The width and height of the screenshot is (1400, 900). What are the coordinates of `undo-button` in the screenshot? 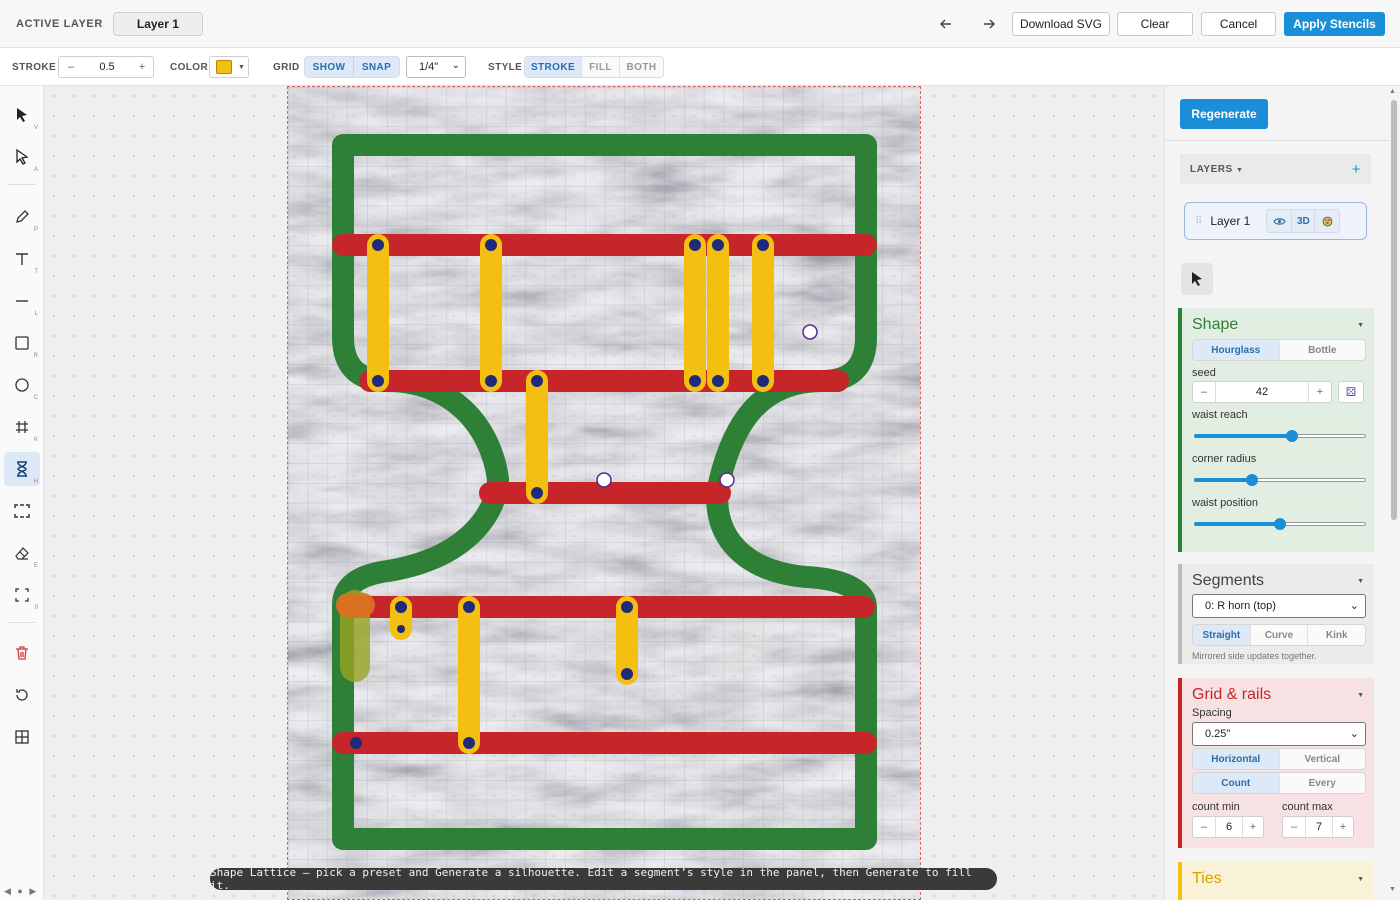 It's located at (946, 24).